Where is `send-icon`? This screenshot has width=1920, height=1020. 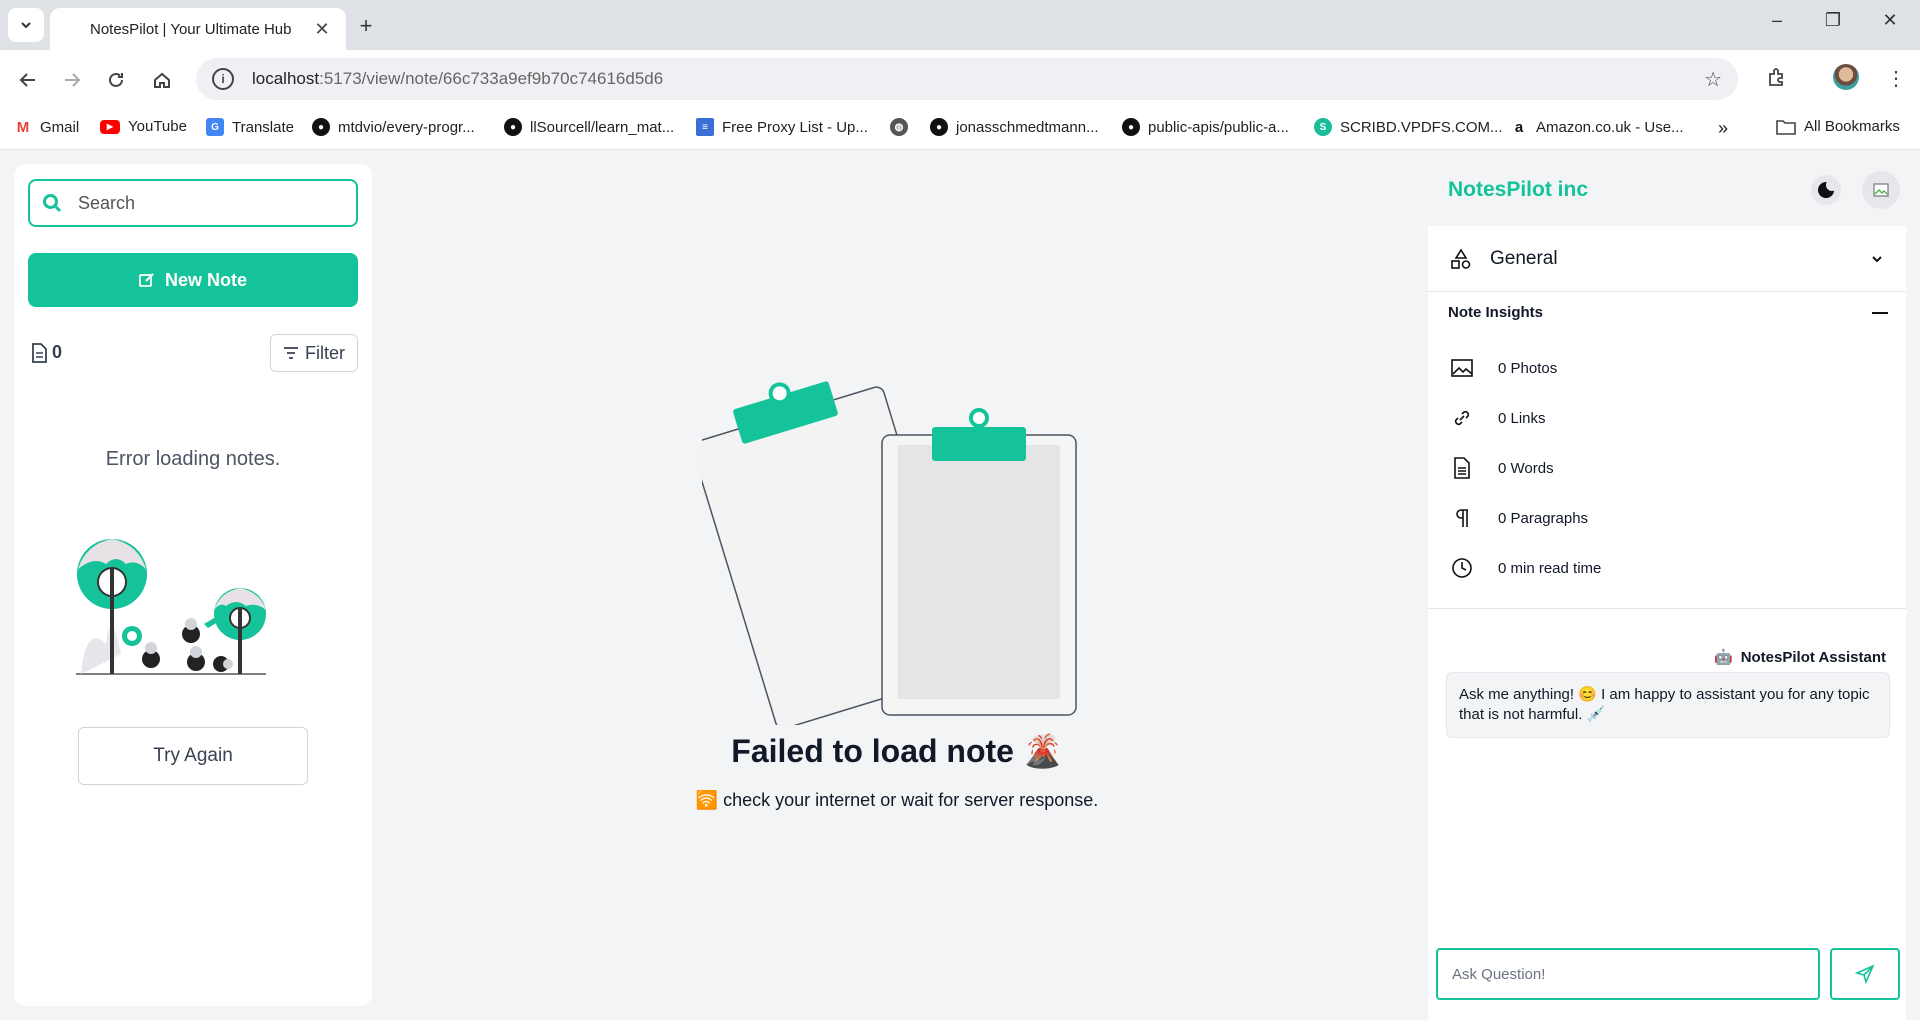 send-icon is located at coordinates (1865, 974).